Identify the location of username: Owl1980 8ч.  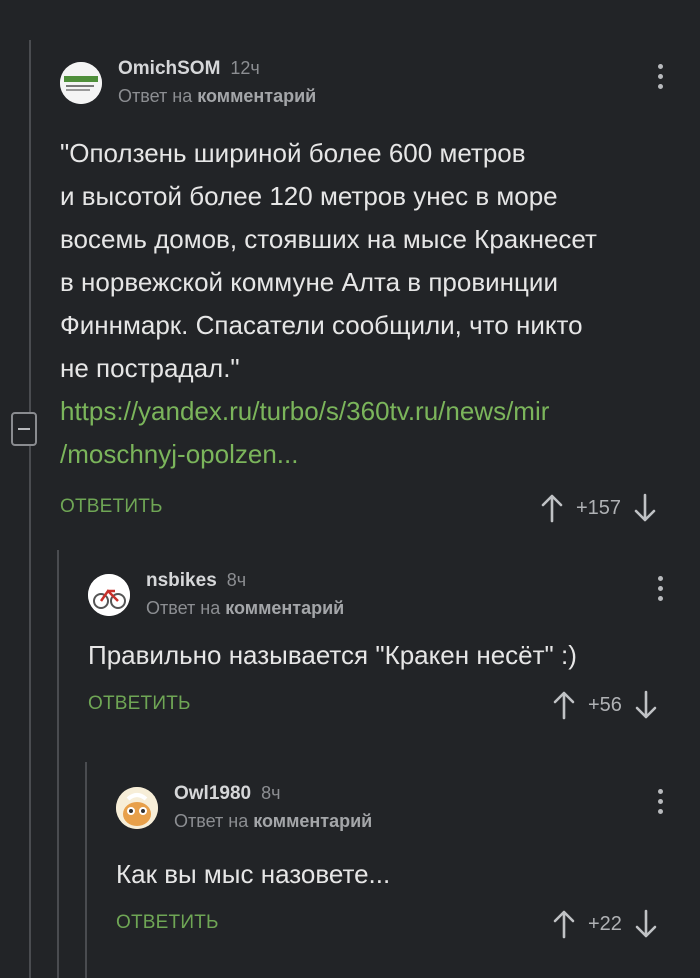
(227, 794).